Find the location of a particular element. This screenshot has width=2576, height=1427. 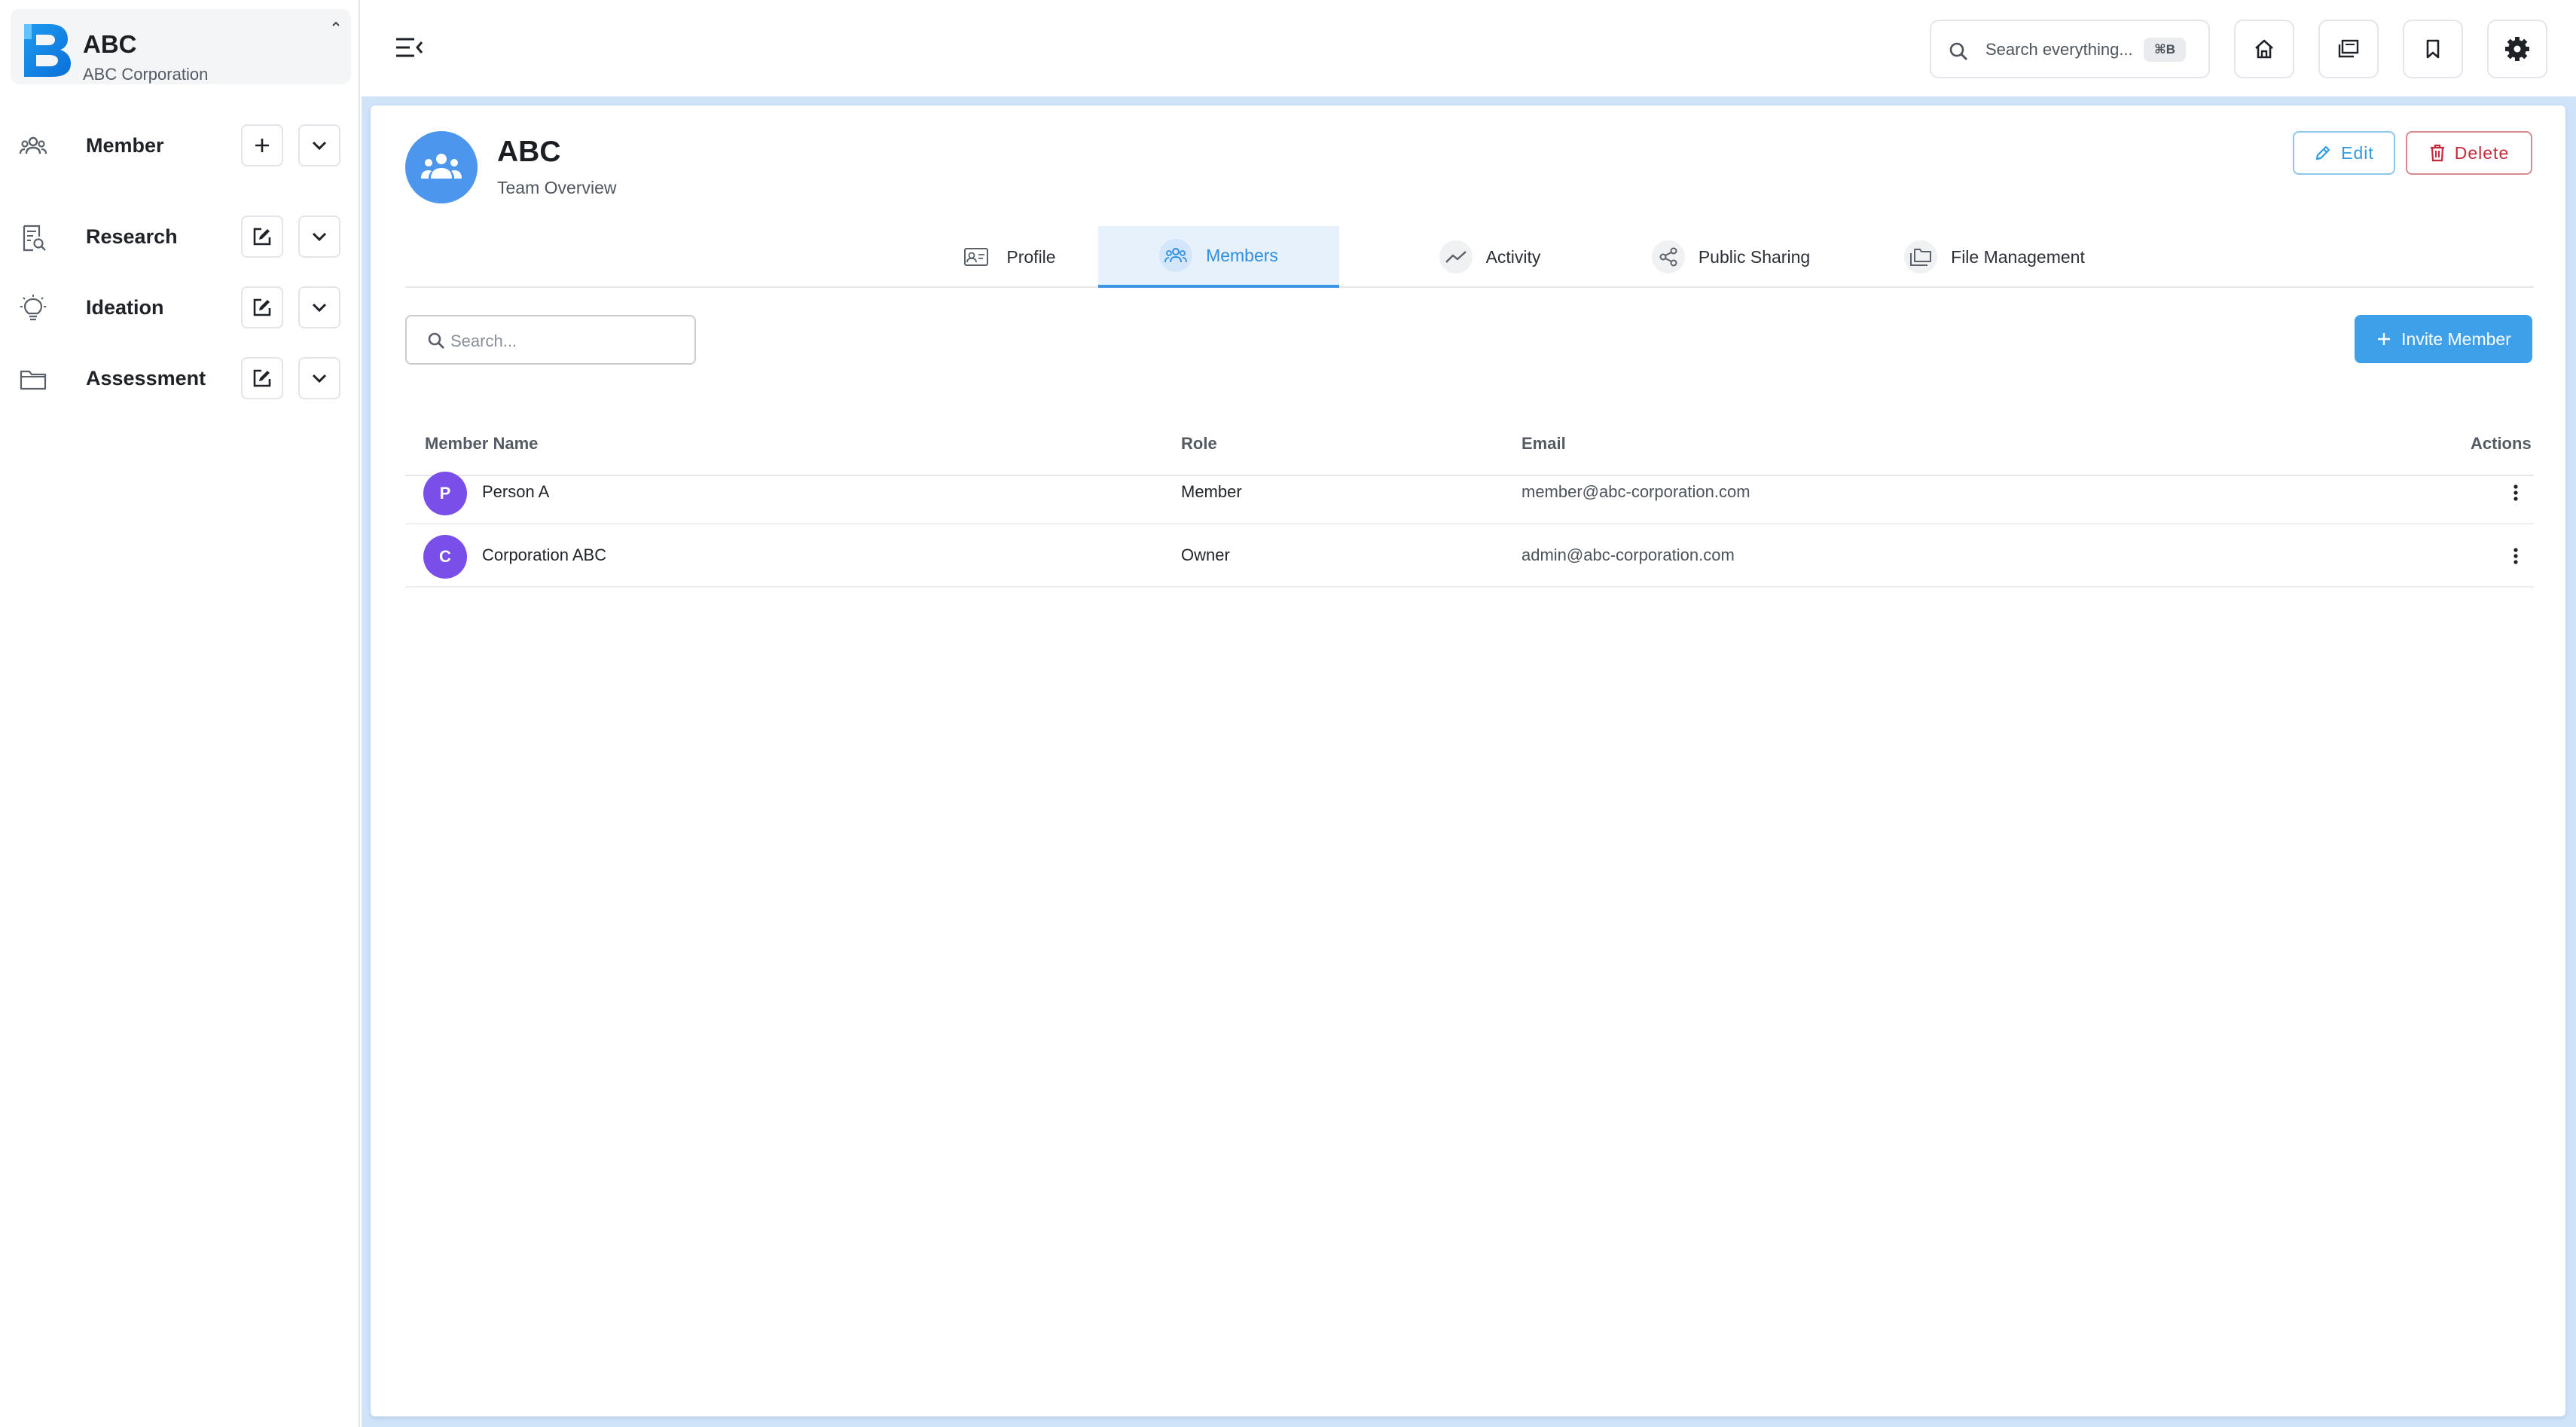

sidebar-item-assessment: Assessment is located at coordinates (180, 376).